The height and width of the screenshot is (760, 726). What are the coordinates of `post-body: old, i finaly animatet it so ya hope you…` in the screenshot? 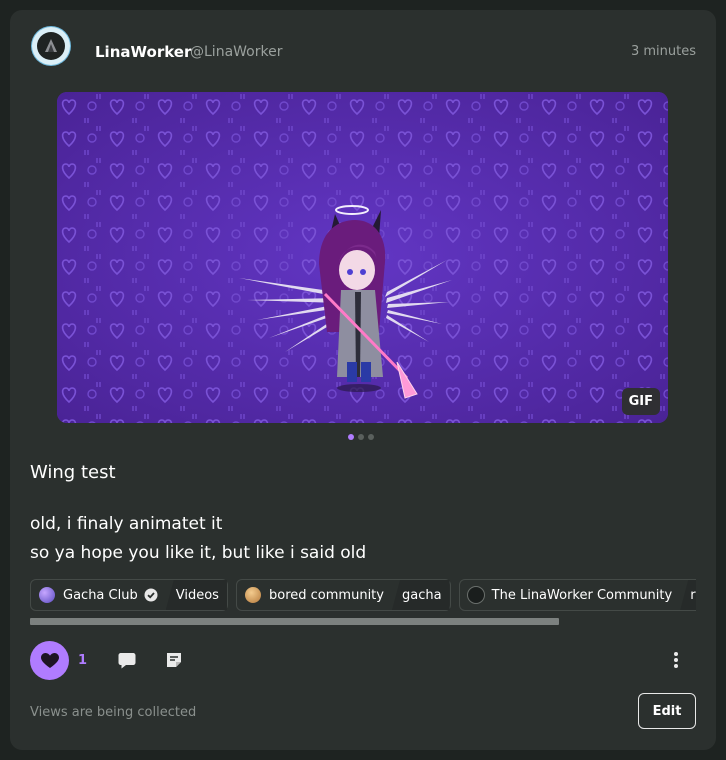 It's located at (198, 539).